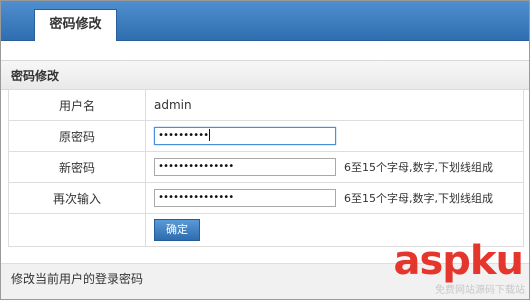 The height and width of the screenshot is (300, 530). I want to click on form-row-old-password: 原密码 ••••••••••, so click(266, 136).